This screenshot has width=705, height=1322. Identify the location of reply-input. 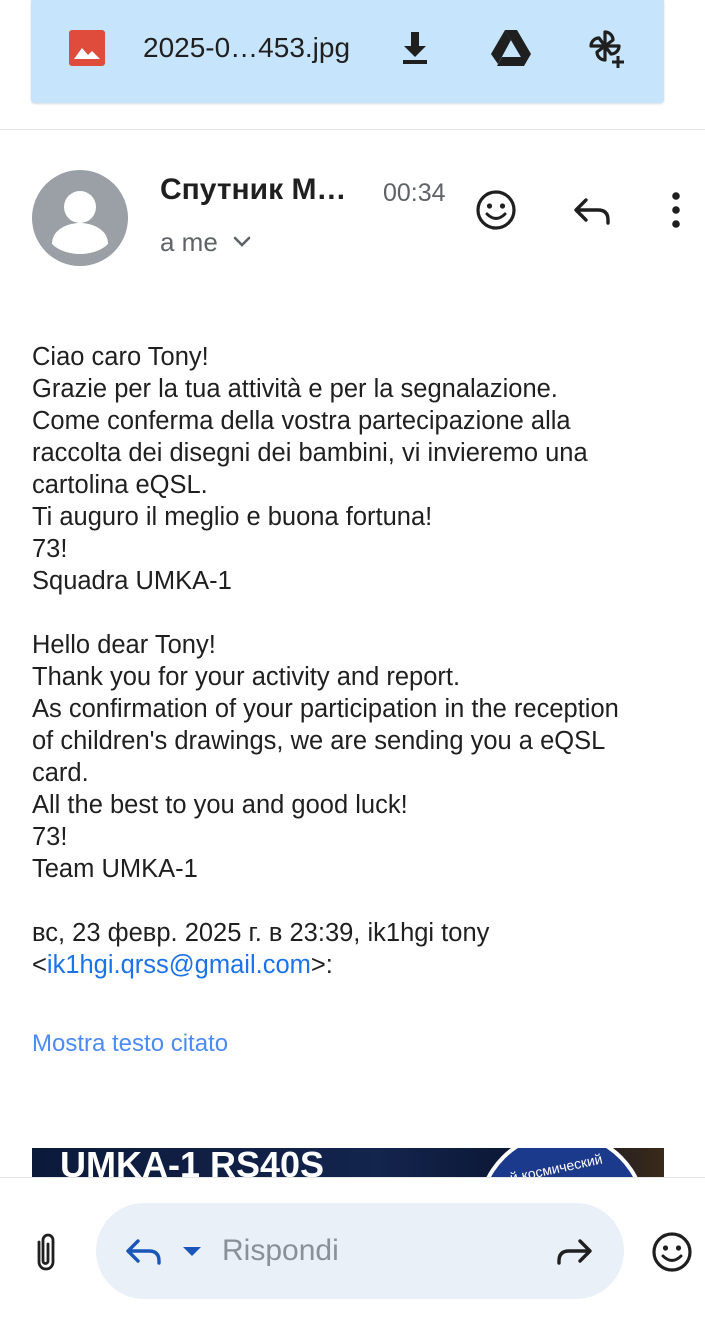
(372, 1251).